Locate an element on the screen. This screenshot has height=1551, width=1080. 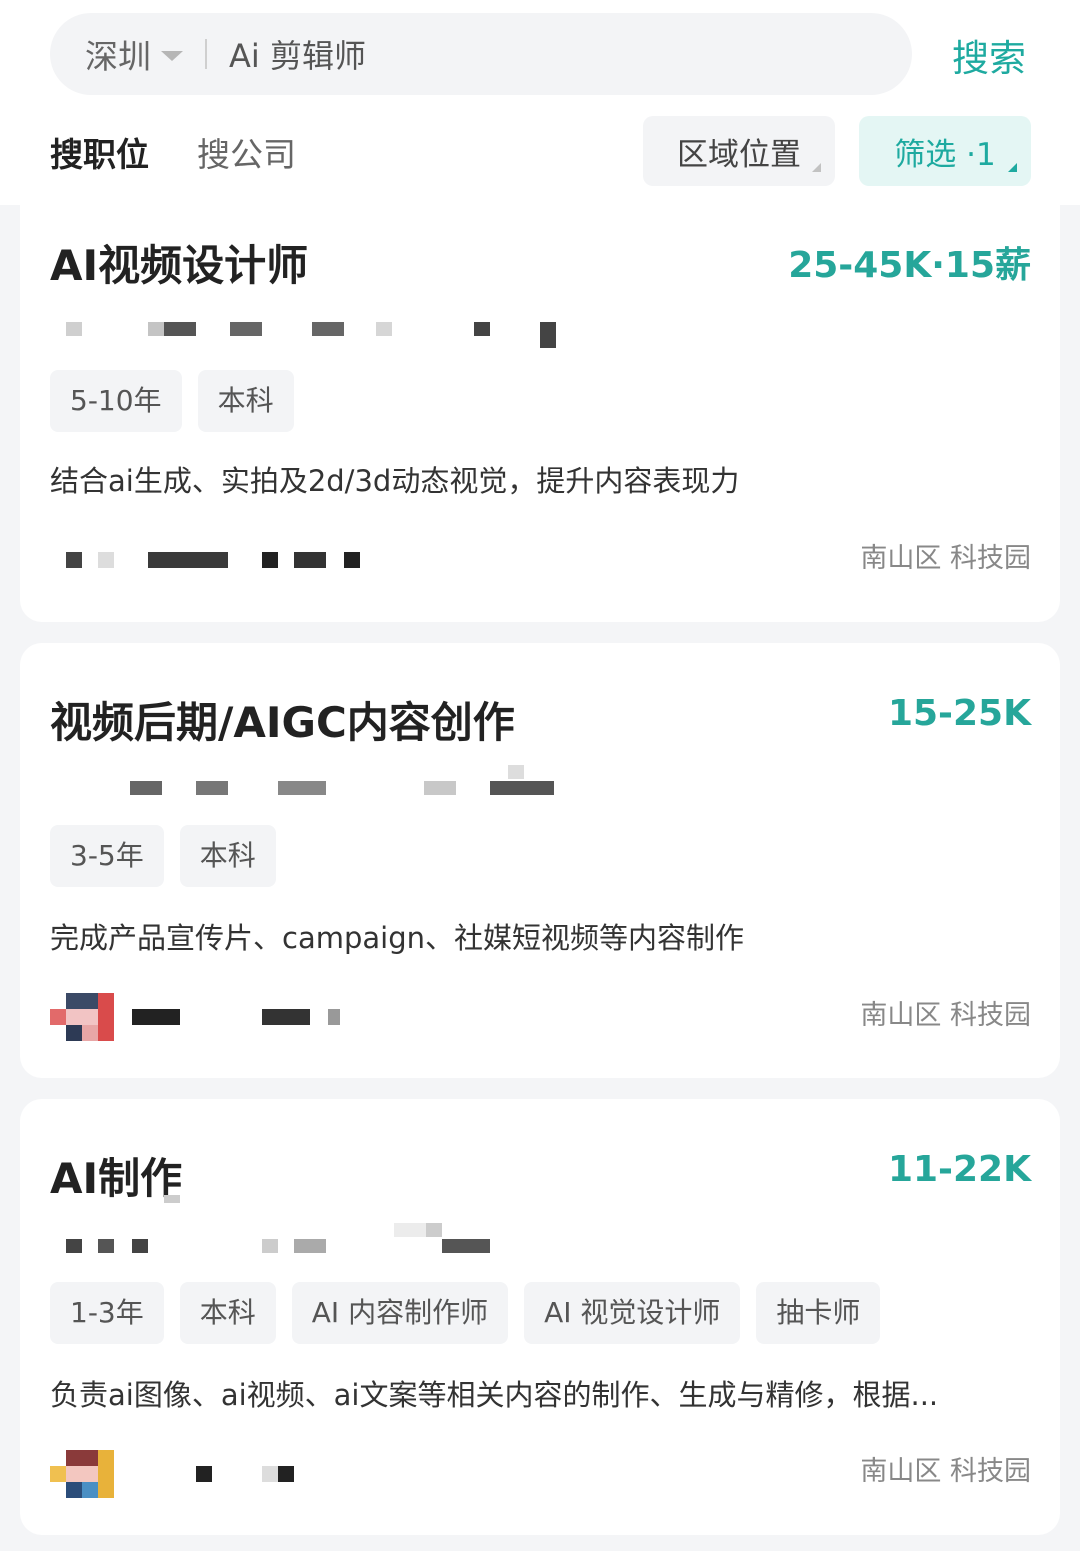
search-bar: 深圳 Ai 剪辑师 is located at coordinates (481, 54).